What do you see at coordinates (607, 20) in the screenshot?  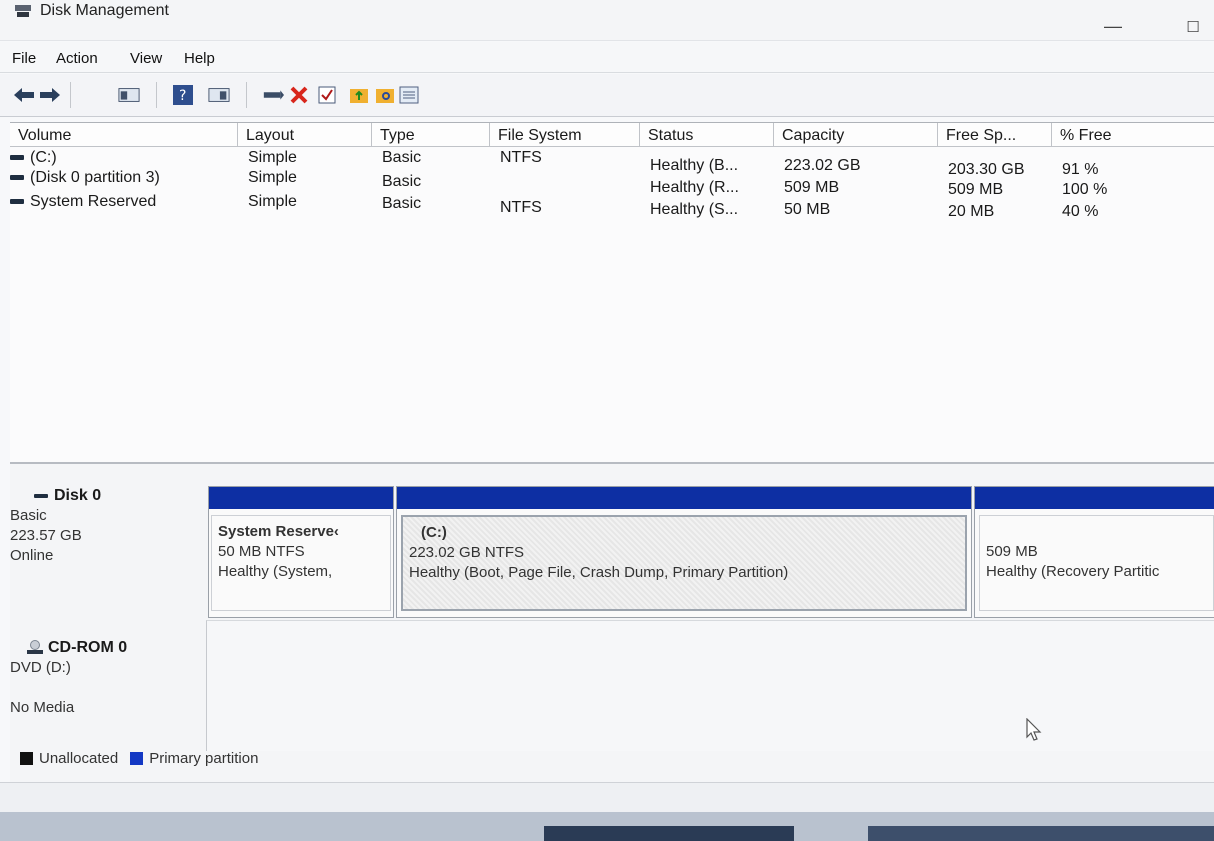 I see `title-bar: Disk Management — ☐` at bounding box center [607, 20].